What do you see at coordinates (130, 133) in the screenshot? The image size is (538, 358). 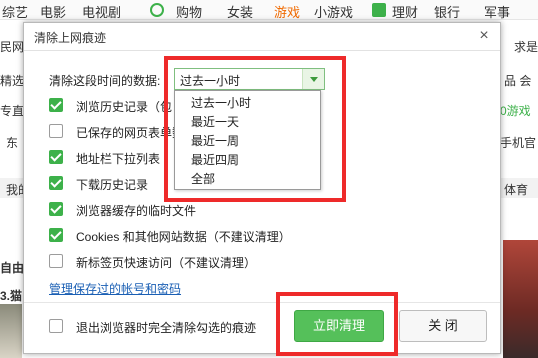 I see `option-label: 已保存的网页表单数` at bounding box center [130, 133].